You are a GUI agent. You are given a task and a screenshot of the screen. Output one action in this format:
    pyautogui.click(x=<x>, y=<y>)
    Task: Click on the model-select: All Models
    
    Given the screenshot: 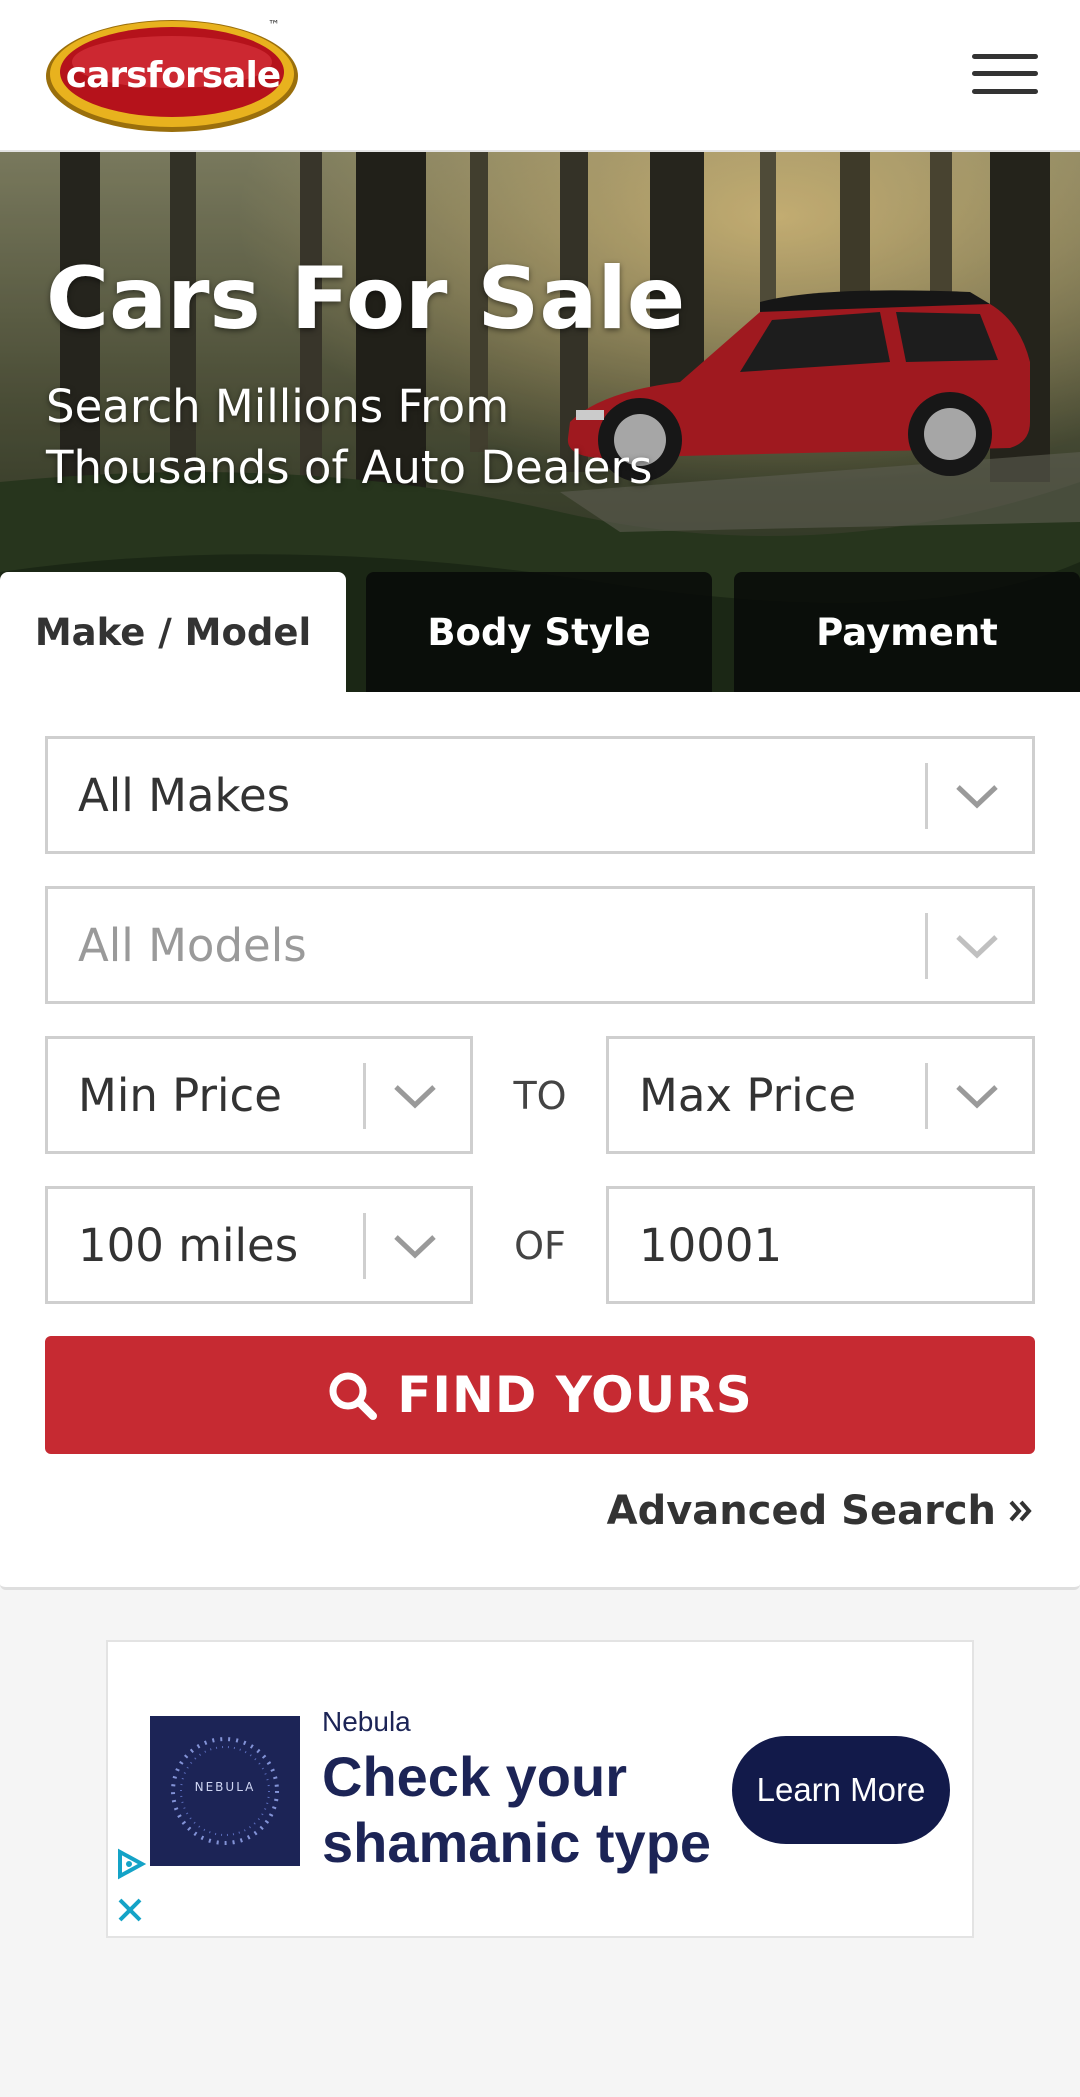 What is the action you would take?
    pyautogui.click(x=540, y=945)
    